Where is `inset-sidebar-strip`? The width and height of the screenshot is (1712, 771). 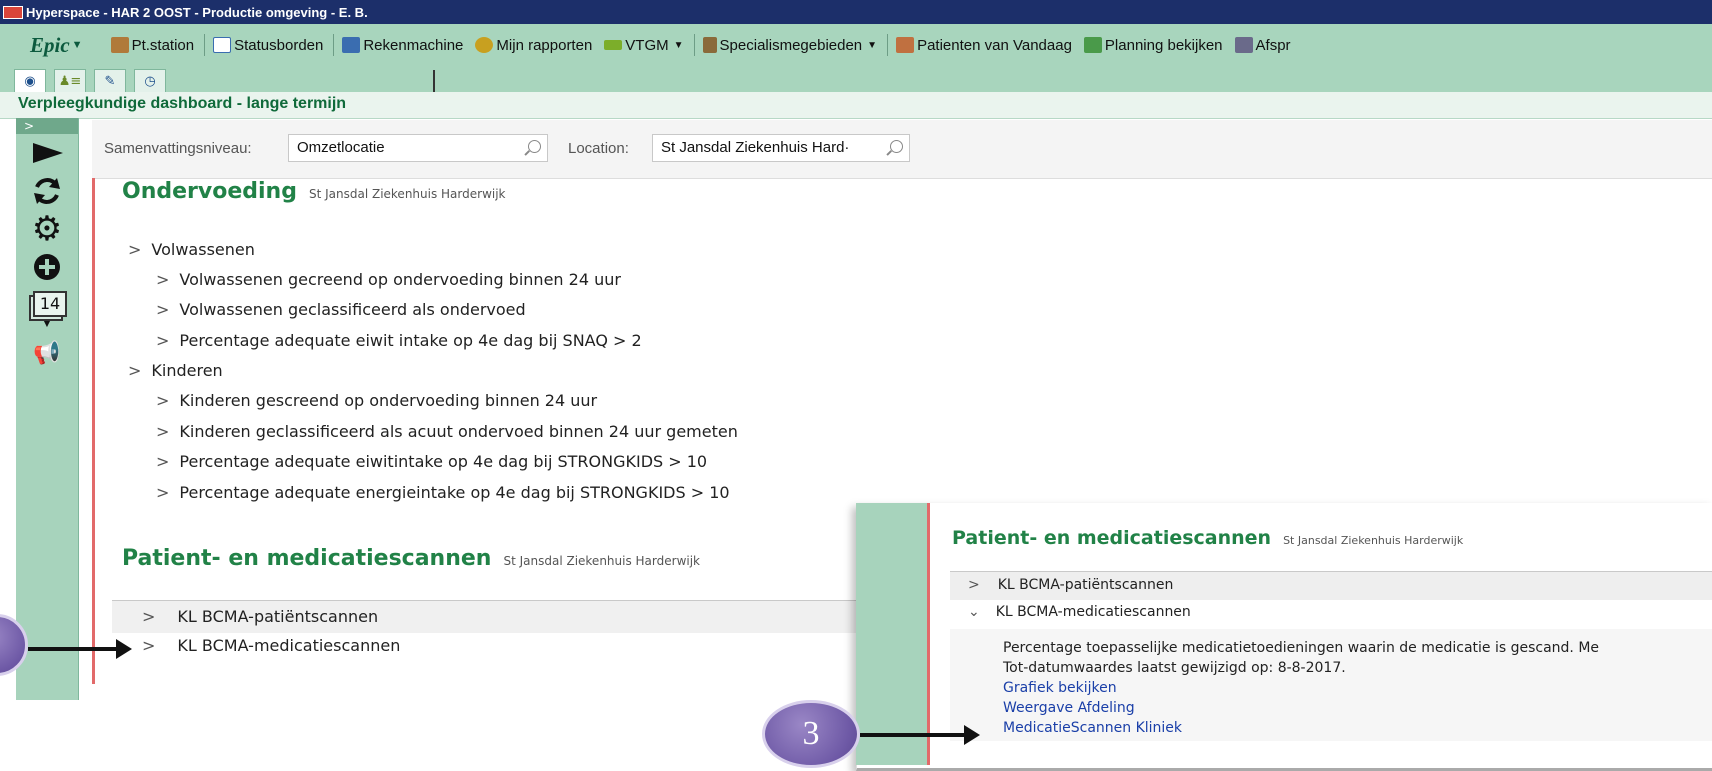
inset-sidebar-strip is located at coordinates (891, 634).